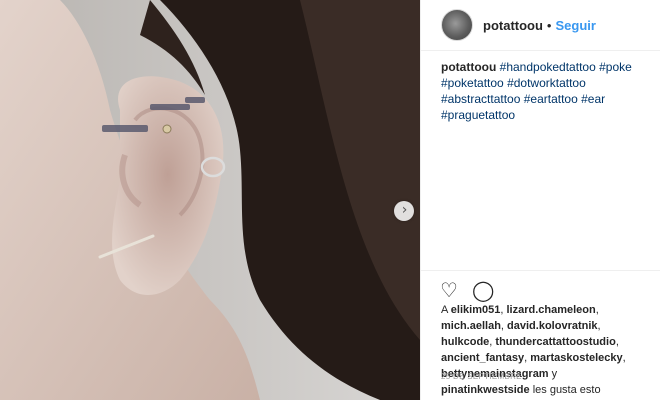 Image resolution: width=660 pixels, height=400 pixels. I want to click on hashtag-link: #dotworktattoo, so click(546, 83).